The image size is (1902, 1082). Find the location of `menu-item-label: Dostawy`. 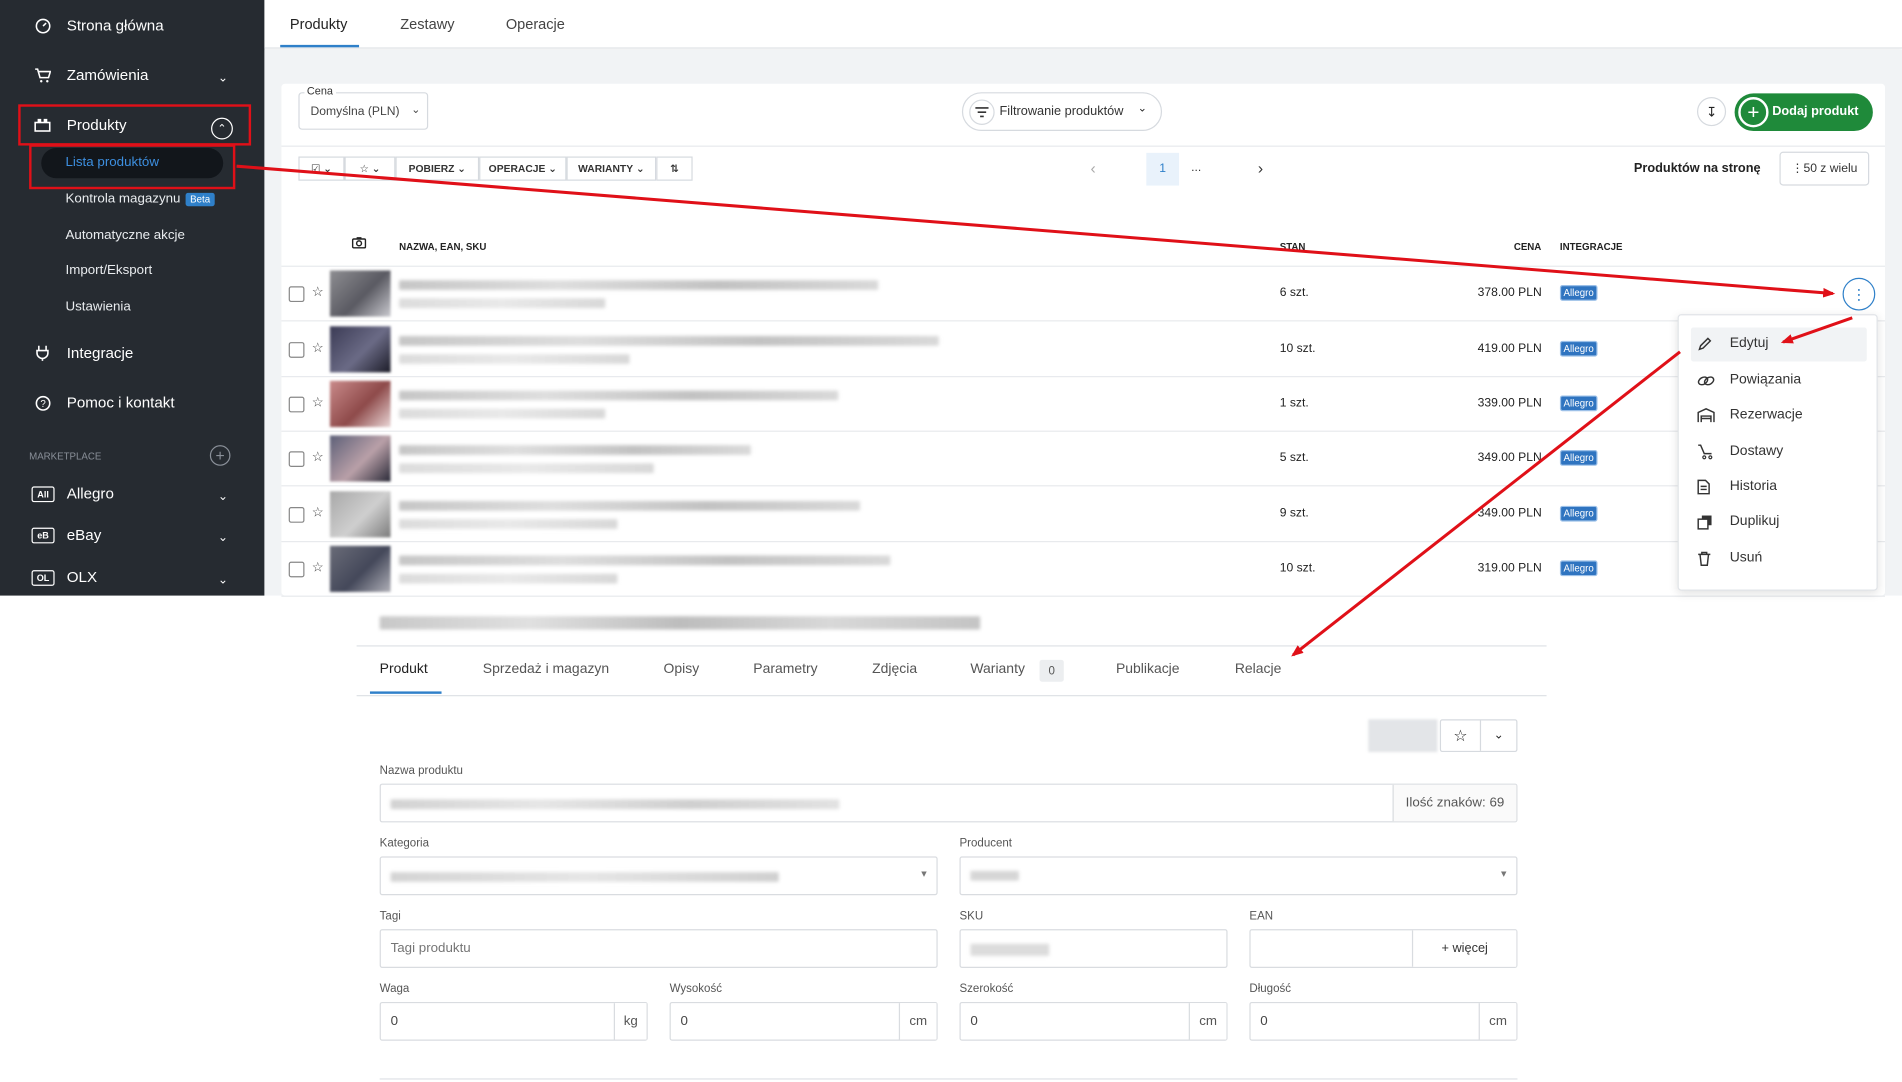

menu-item-label: Dostawy is located at coordinates (1756, 451).